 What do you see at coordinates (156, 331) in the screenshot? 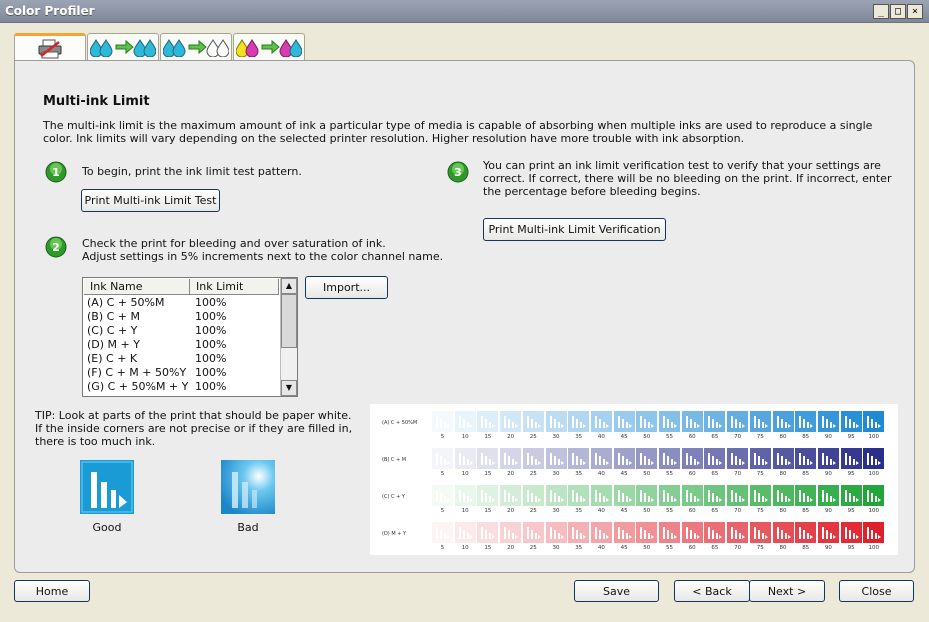
I see `list-item: (C) C + Y 100%` at bounding box center [156, 331].